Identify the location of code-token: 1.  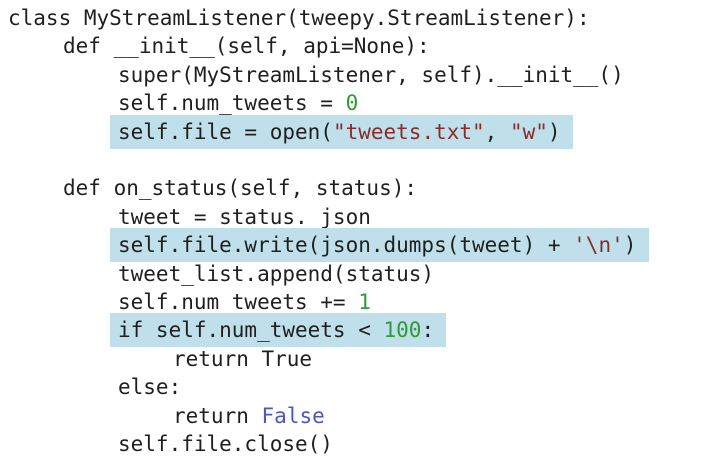
(364, 302).